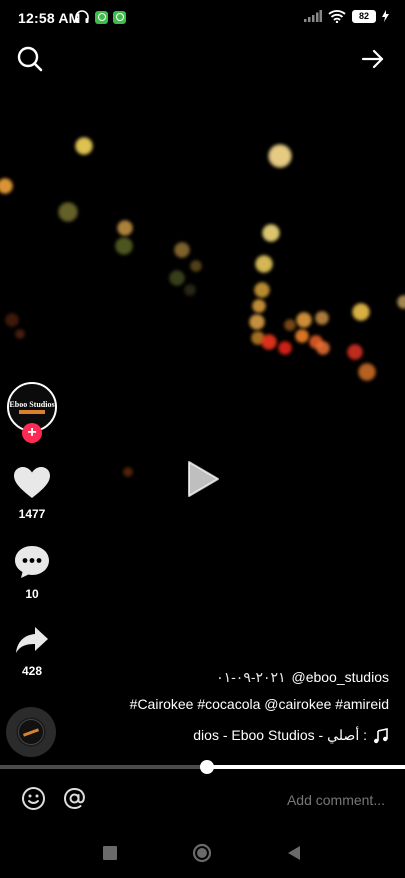  I want to click on post-date: ٢٠٢١-٠٩-٠١, so click(251, 677).